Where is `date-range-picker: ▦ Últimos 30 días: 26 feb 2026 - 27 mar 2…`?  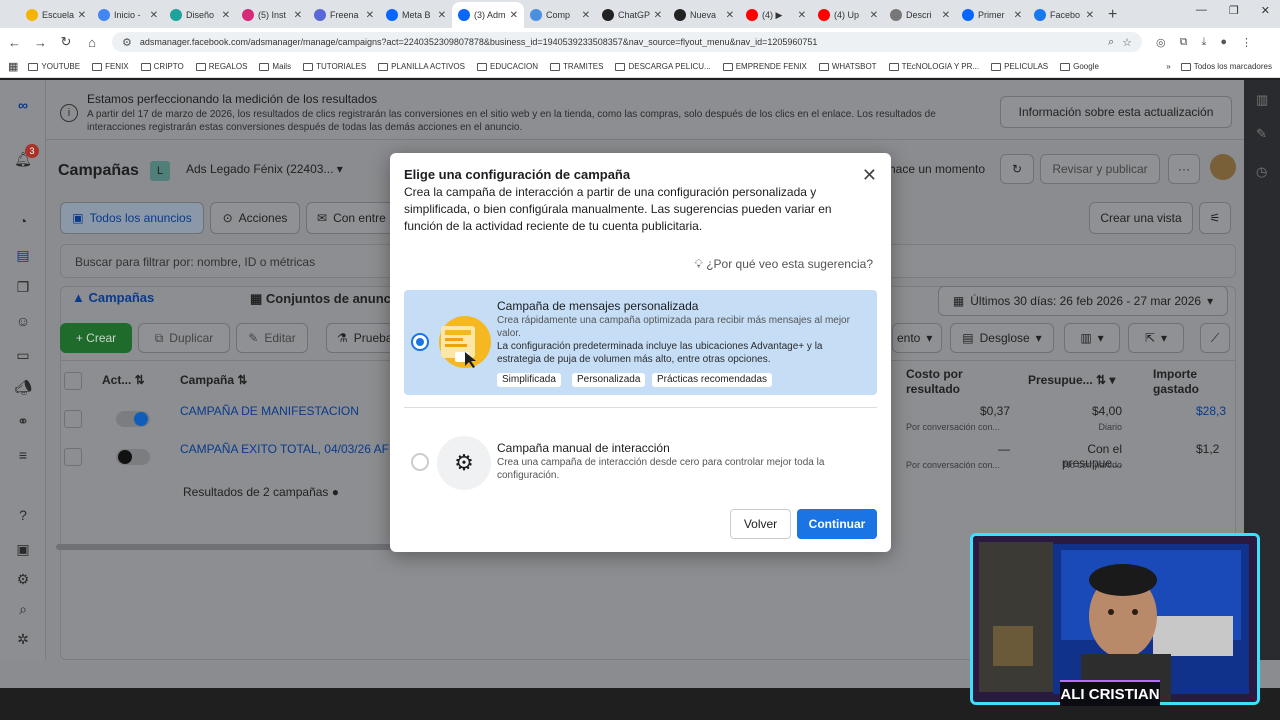
date-range-picker: ▦ Últimos 30 días: 26 feb 2026 - 27 mar 2… is located at coordinates (1083, 301).